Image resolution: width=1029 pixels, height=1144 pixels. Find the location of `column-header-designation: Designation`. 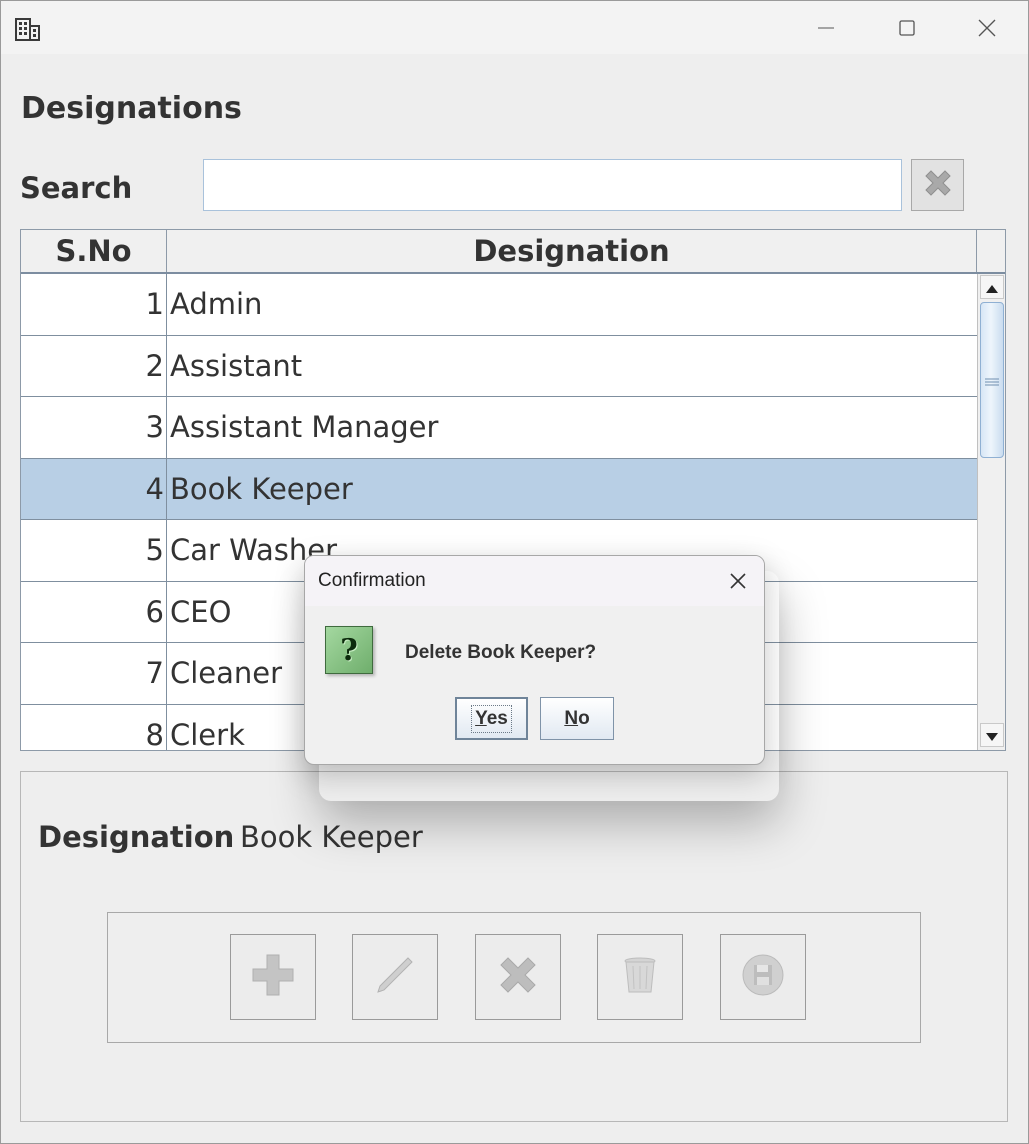

column-header-designation: Designation is located at coordinates (572, 251).